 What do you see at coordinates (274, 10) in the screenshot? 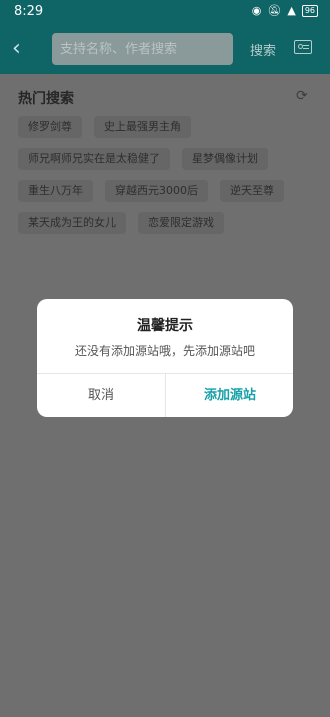
I see `mute-icon: 🔕︎` at bounding box center [274, 10].